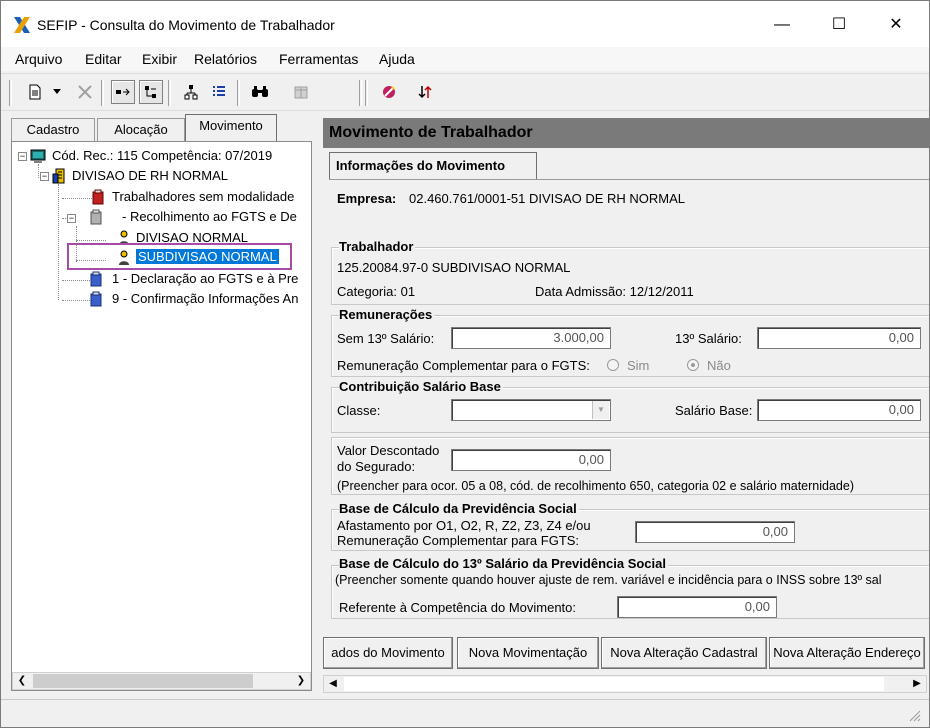 This screenshot has width=930, height=728. I want to click on delete-icon, so click(85, 92).